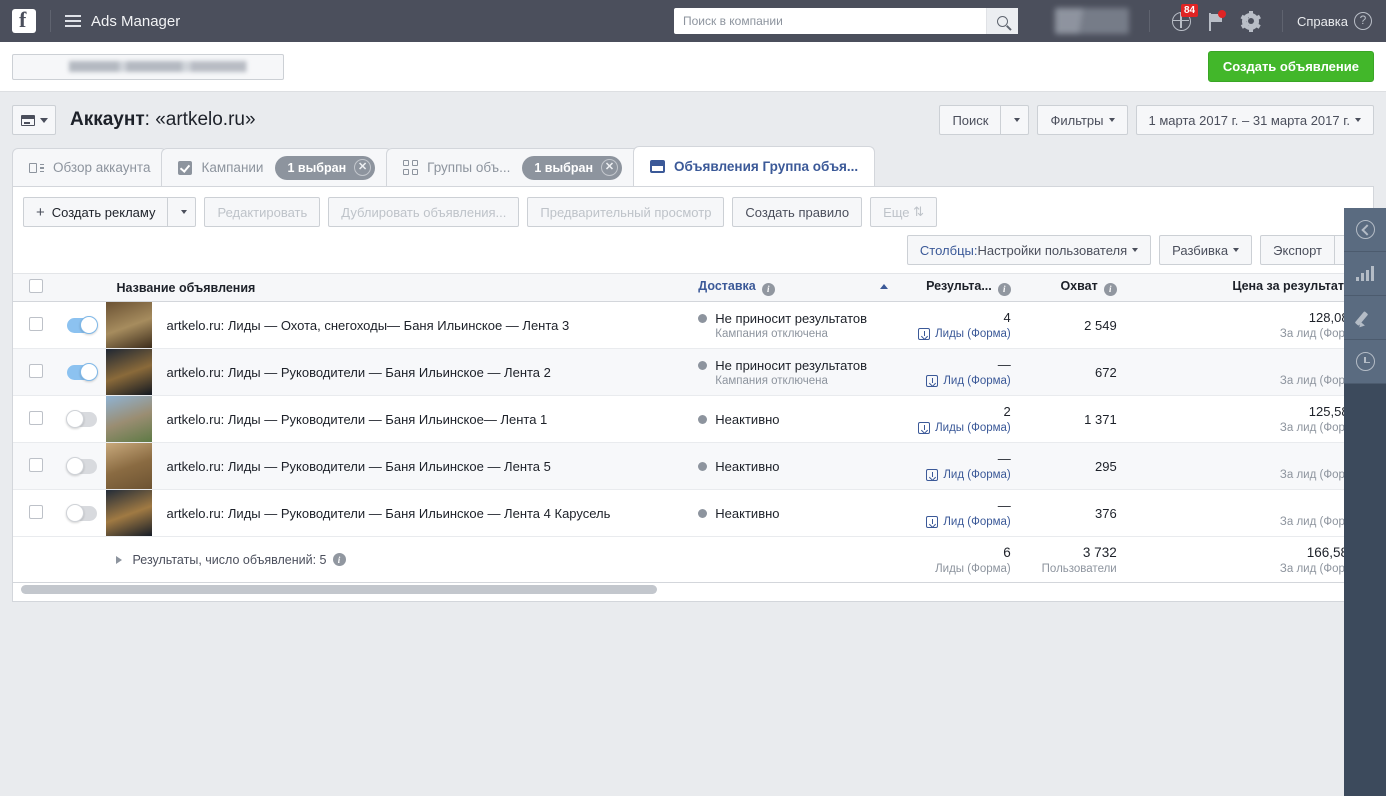 The width and height of the screenshot is (1386, 796). I want to click on rail-collapse-button, so click(1365, 230).